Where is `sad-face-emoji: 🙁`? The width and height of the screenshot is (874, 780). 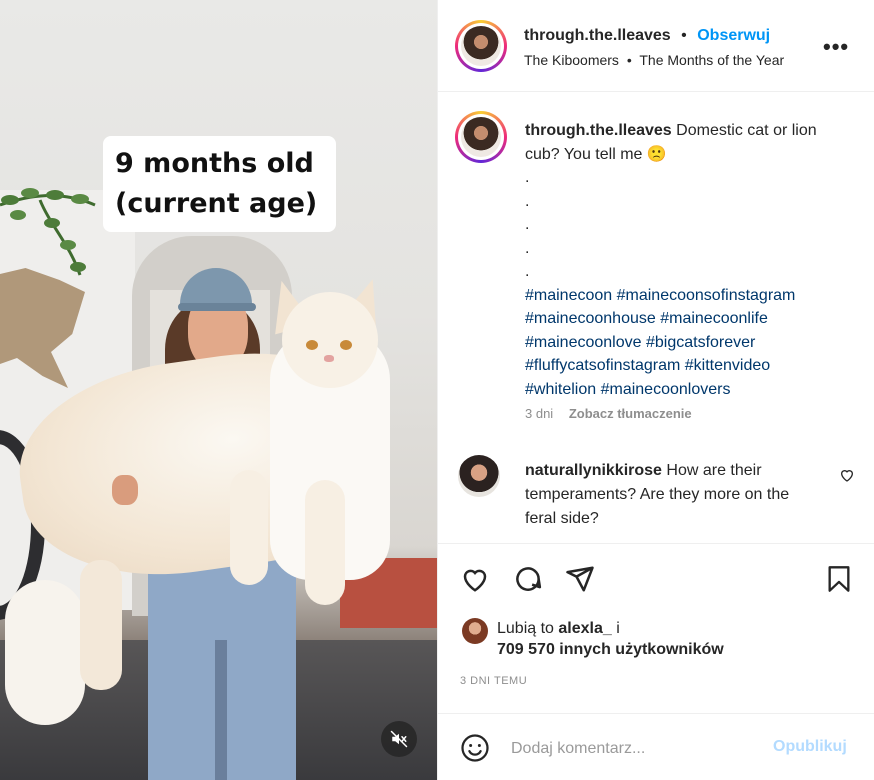
sad-face-emoji: 🙁 is located at coordinates (656, 154).